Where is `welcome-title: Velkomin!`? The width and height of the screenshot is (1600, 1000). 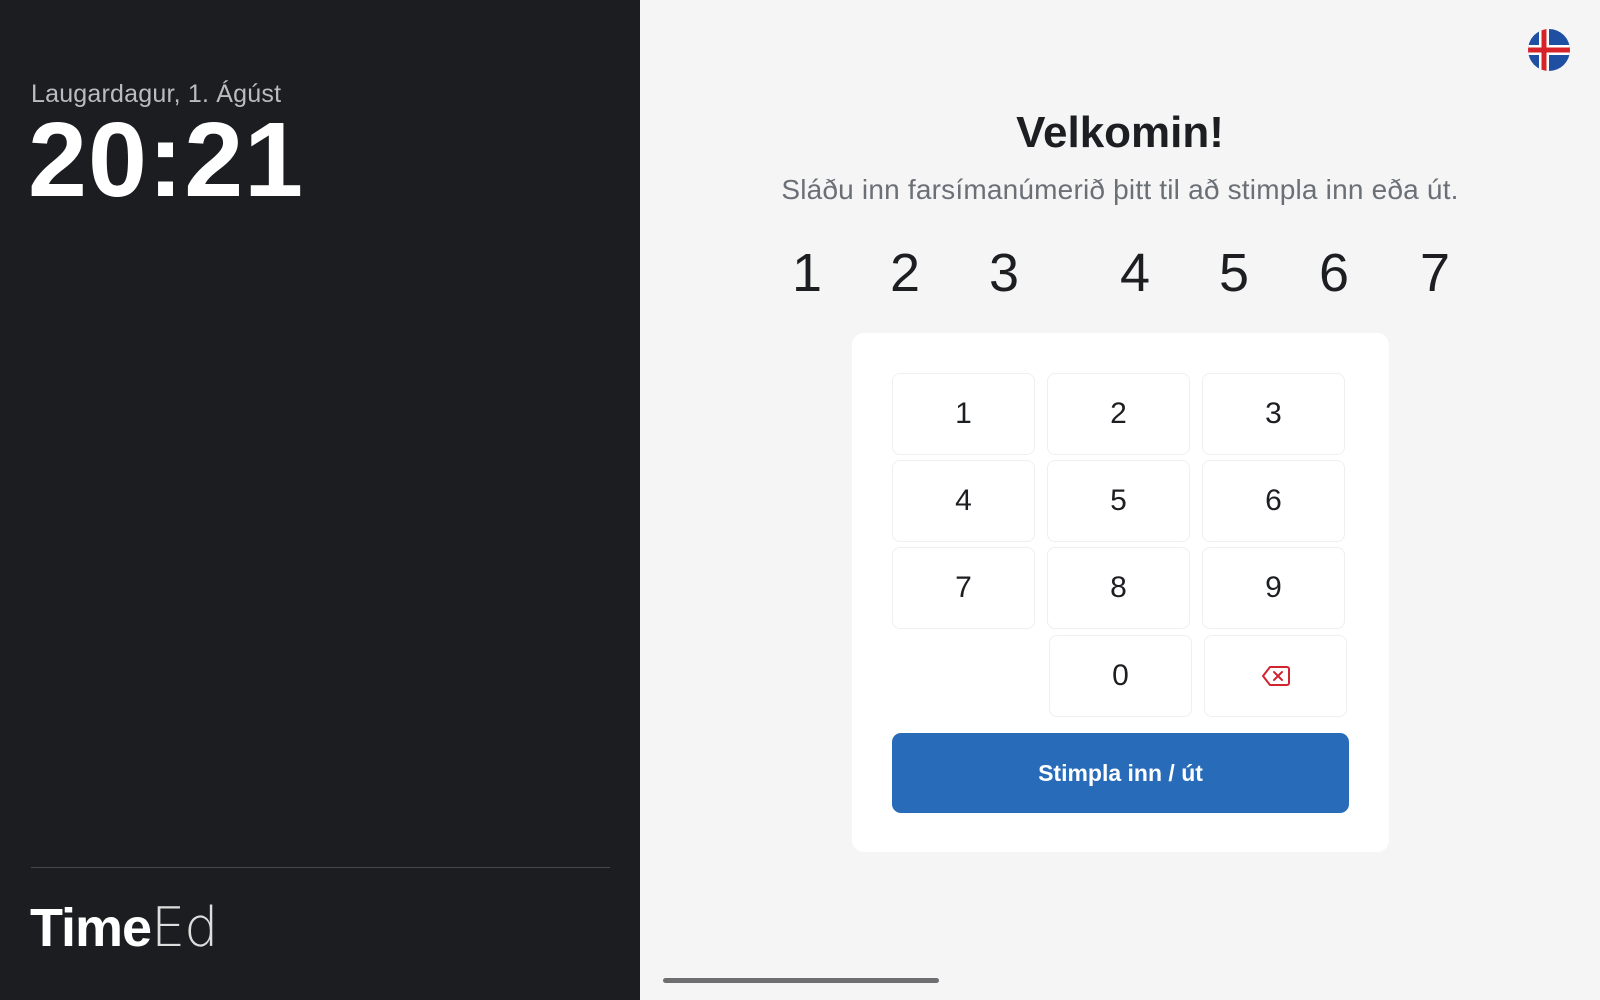 welcome-title: Velkomin! is located at coordinates (1120, 132).